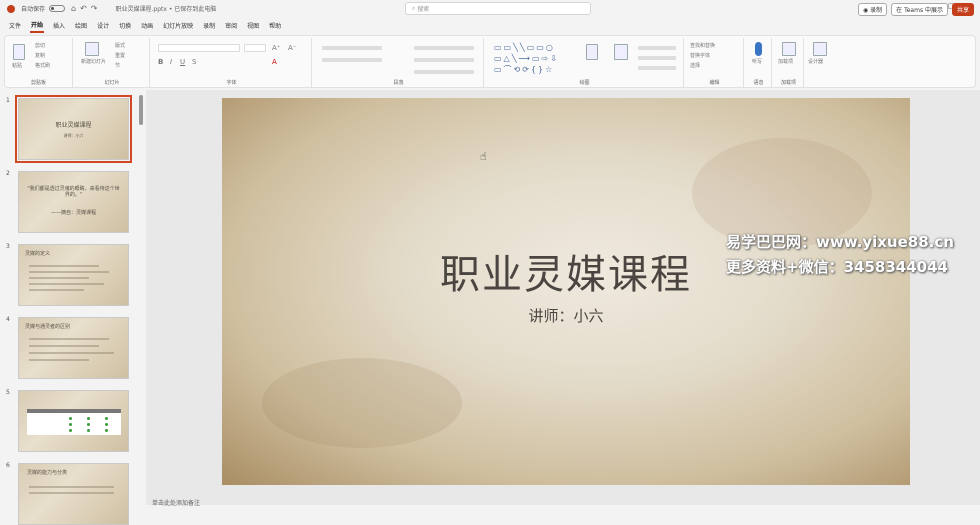 The image size is (980, 525). I want to click on thumb-quote: "我们都是透过灵魂的眼睛，来看待这个世界的。", so click(73, 192).